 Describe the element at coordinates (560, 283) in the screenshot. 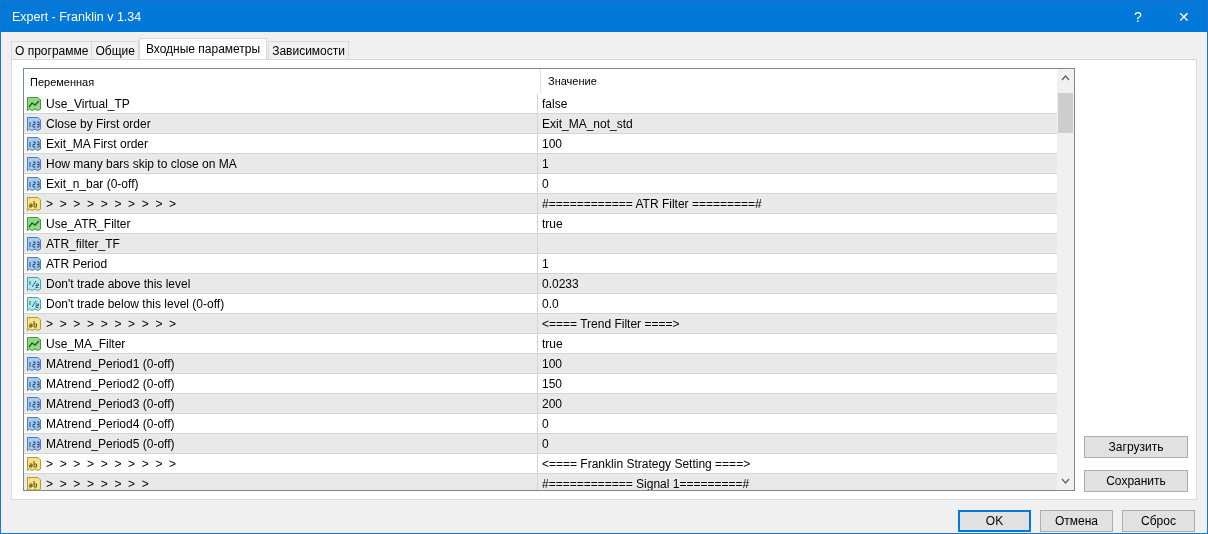

I see `parameter-value: 0.0233` at that location.